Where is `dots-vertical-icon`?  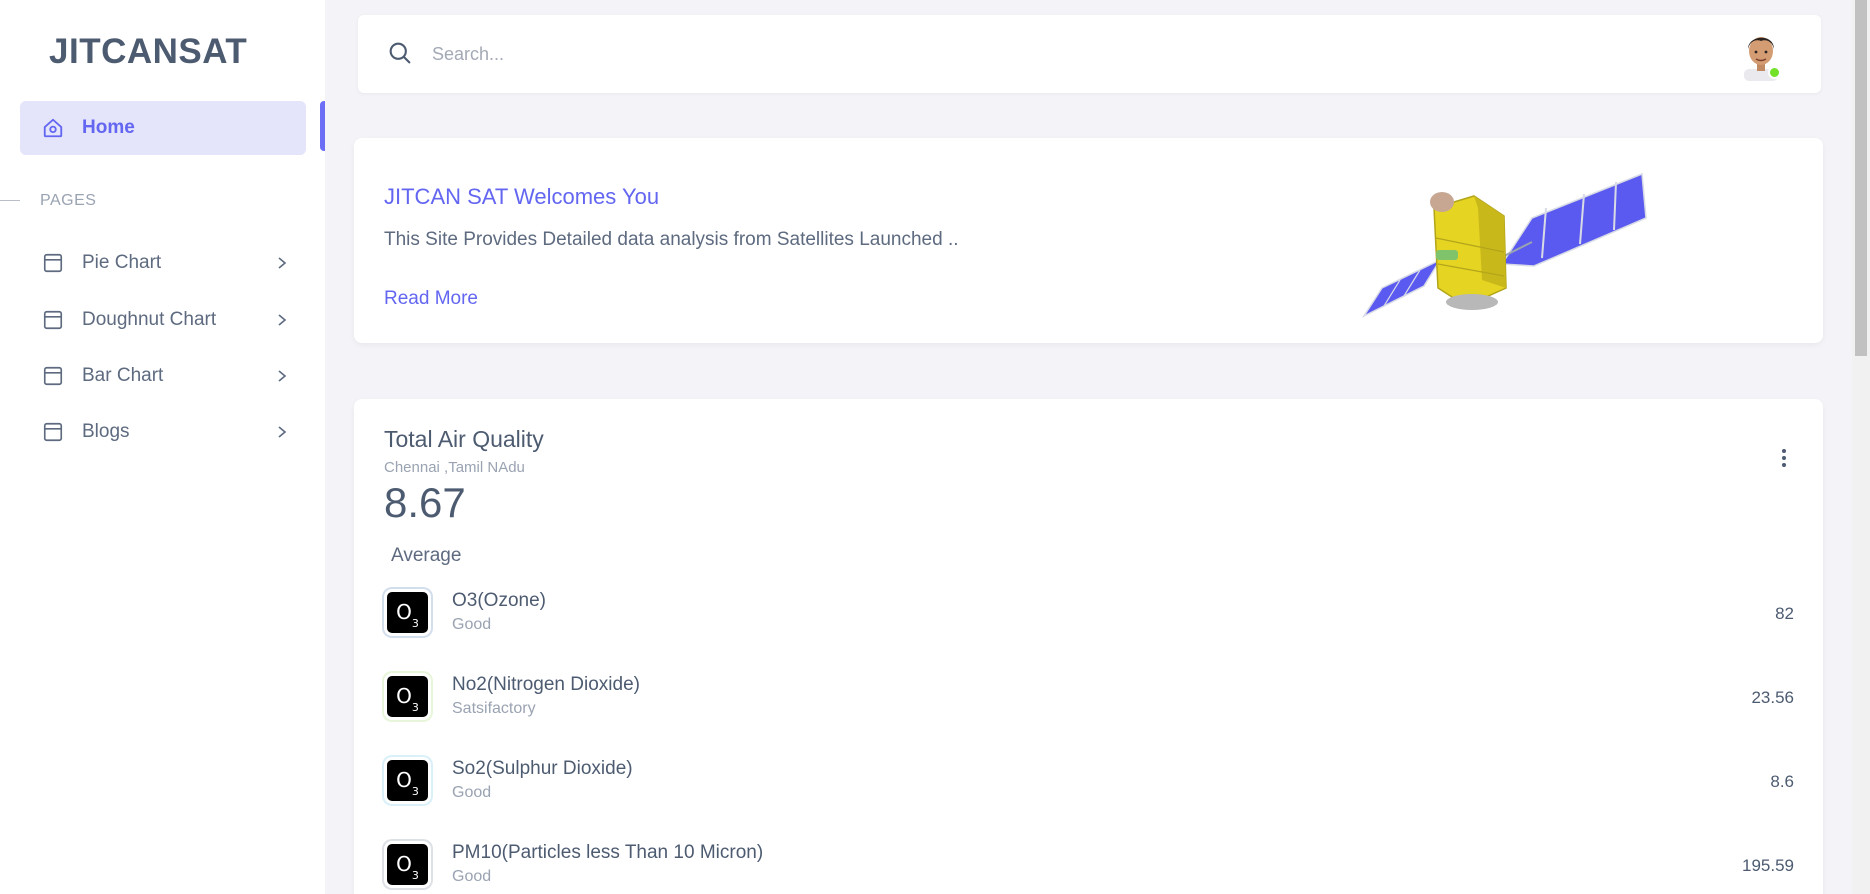
dots-vertical-icon is located at coordinates (1784, 458).